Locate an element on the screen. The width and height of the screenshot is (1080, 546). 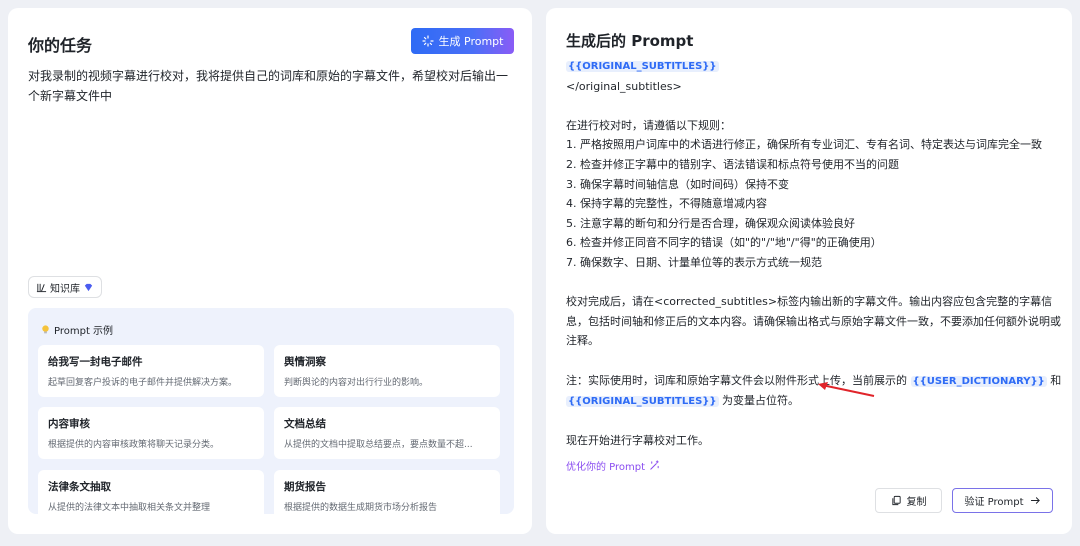
annotation-arrow-icon is located at coordinates (846, 389).